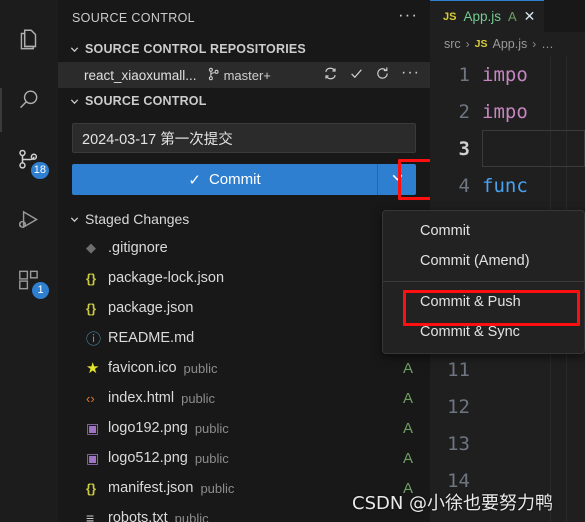 This screenshot has height=522, width=585. I want to click on file-name: .gitignore, so click(138, 248).